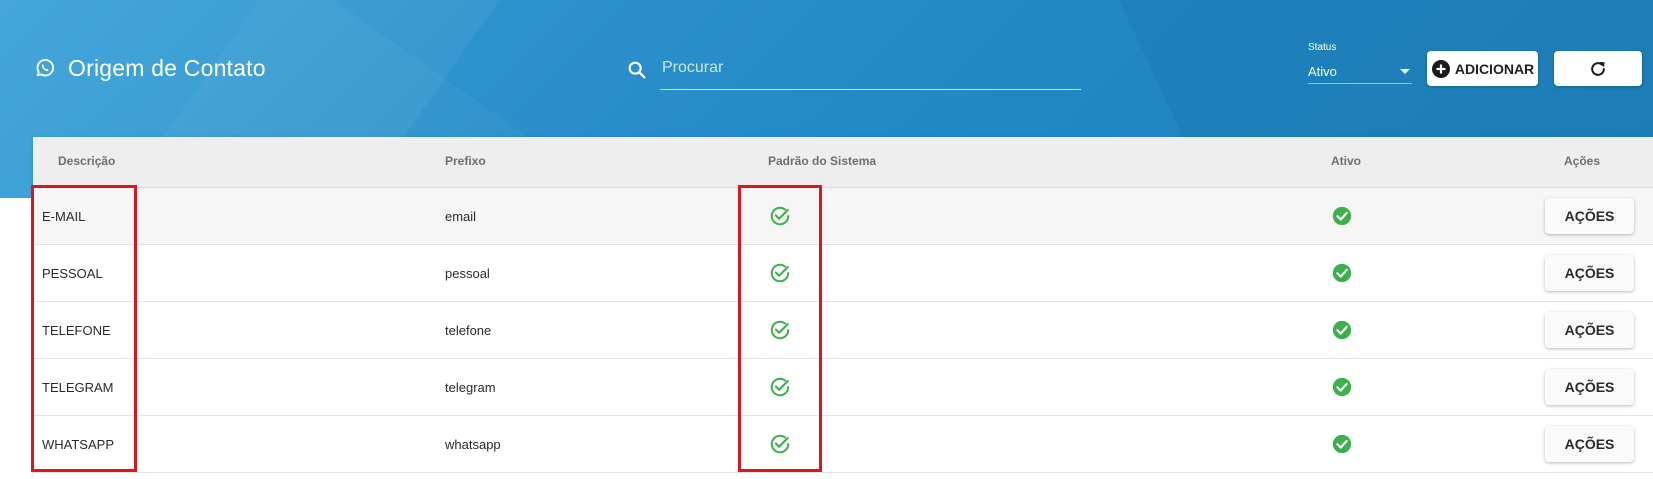 The width and height of the screenshot is (1653, 479). Describe the element at coordinates (843, 387) in the screenshot. I see `table-row: TELEGRAM telegram AÇÕES` at that location.